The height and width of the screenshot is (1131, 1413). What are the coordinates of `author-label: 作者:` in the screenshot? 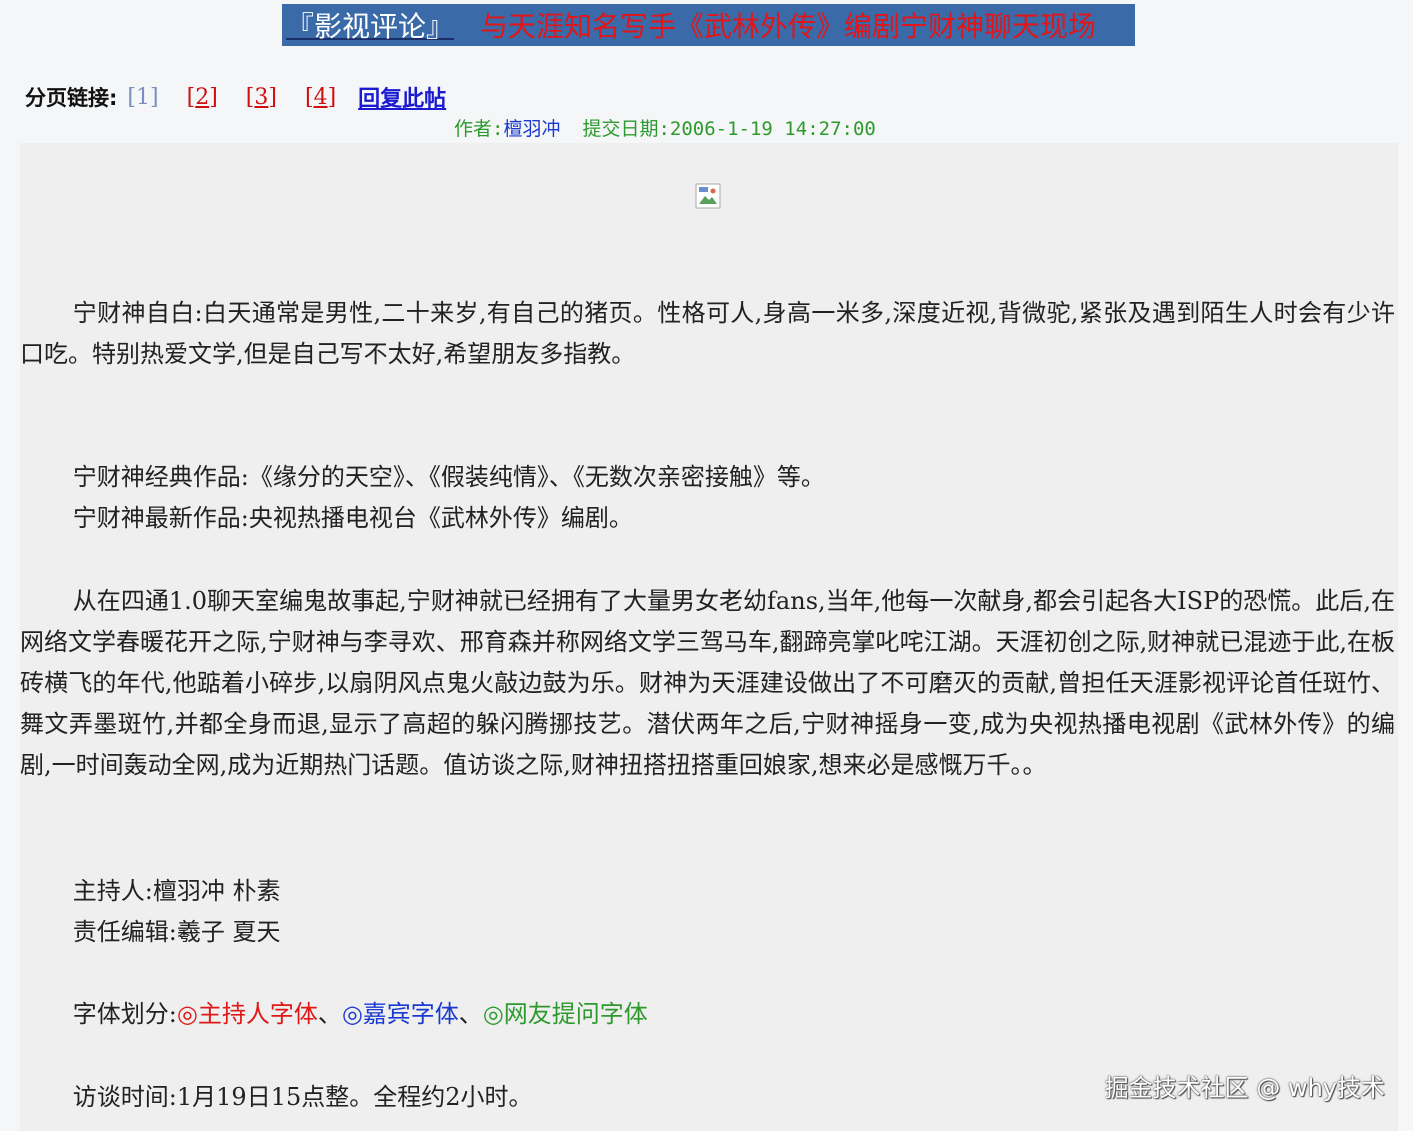 It's located at (479, 129).